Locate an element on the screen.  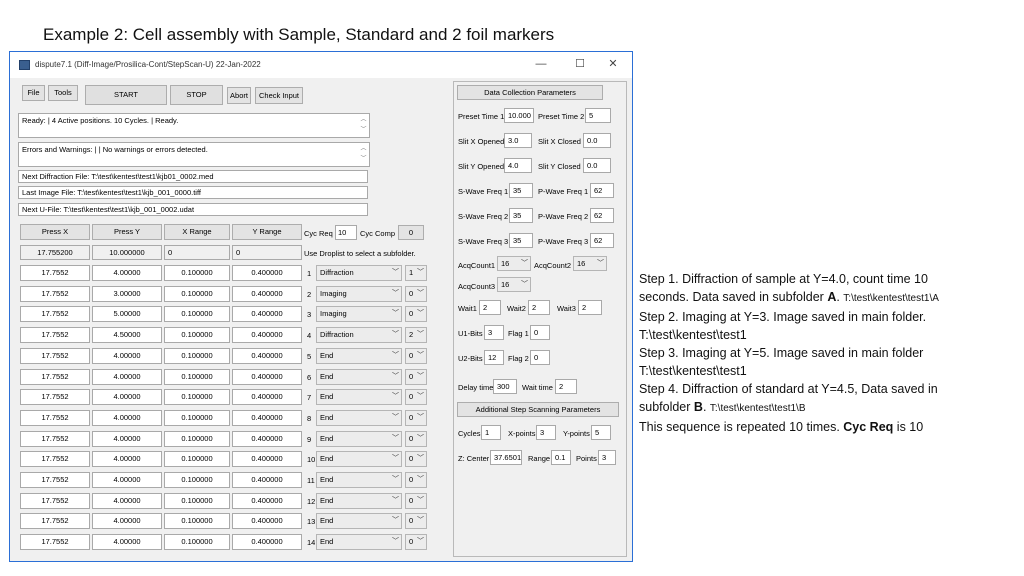
delay-time-input: 300 is located at coordinates (505, 386).